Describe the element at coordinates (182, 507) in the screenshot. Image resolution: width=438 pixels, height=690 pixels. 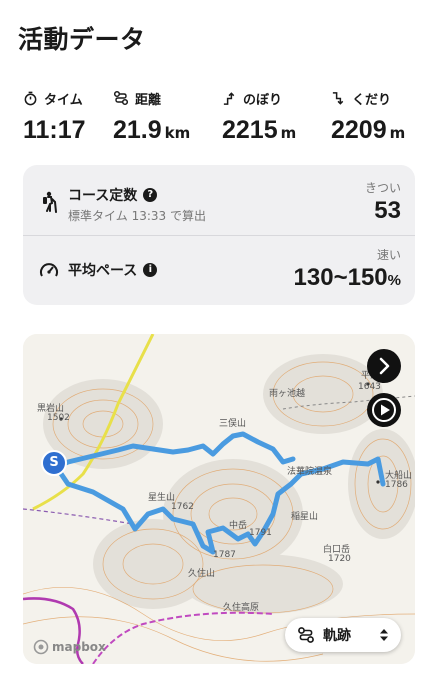
I see `map-label: 1762` at that location.